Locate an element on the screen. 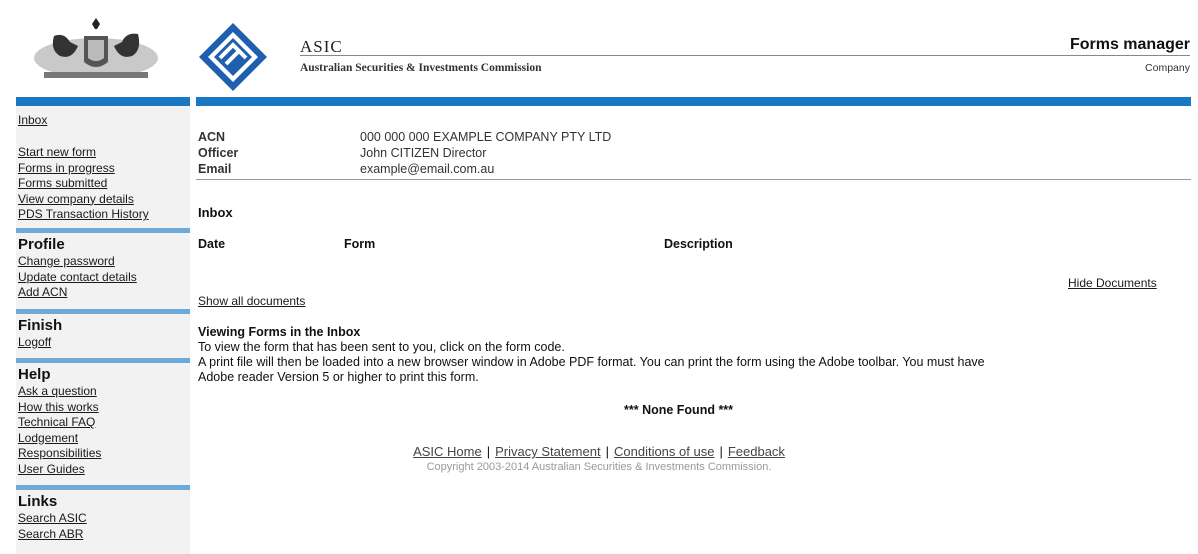  sidebar-item-search-asic: Search ASIC is located at coordinates (52, 519).